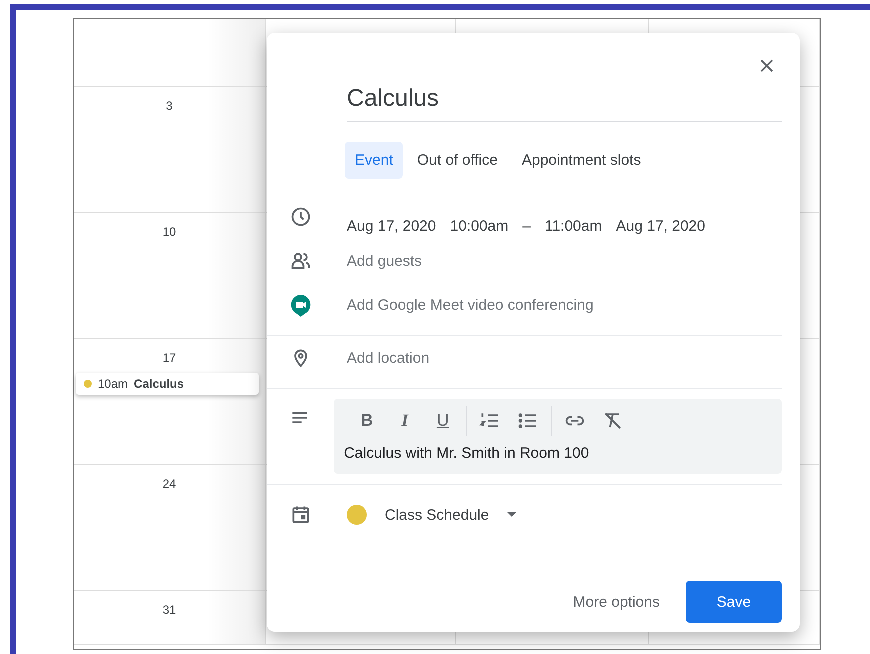 Image resolution: width=870 pixels, height=654 pixels. I want to click on date-number: 24, so click(169, 484).